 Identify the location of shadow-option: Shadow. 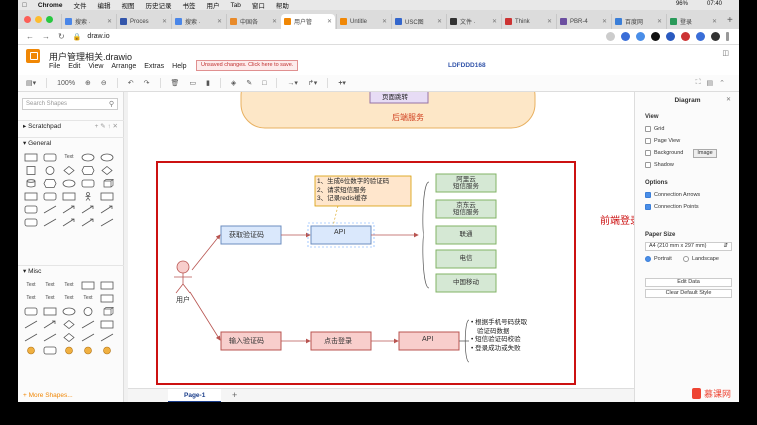
(659, 165).